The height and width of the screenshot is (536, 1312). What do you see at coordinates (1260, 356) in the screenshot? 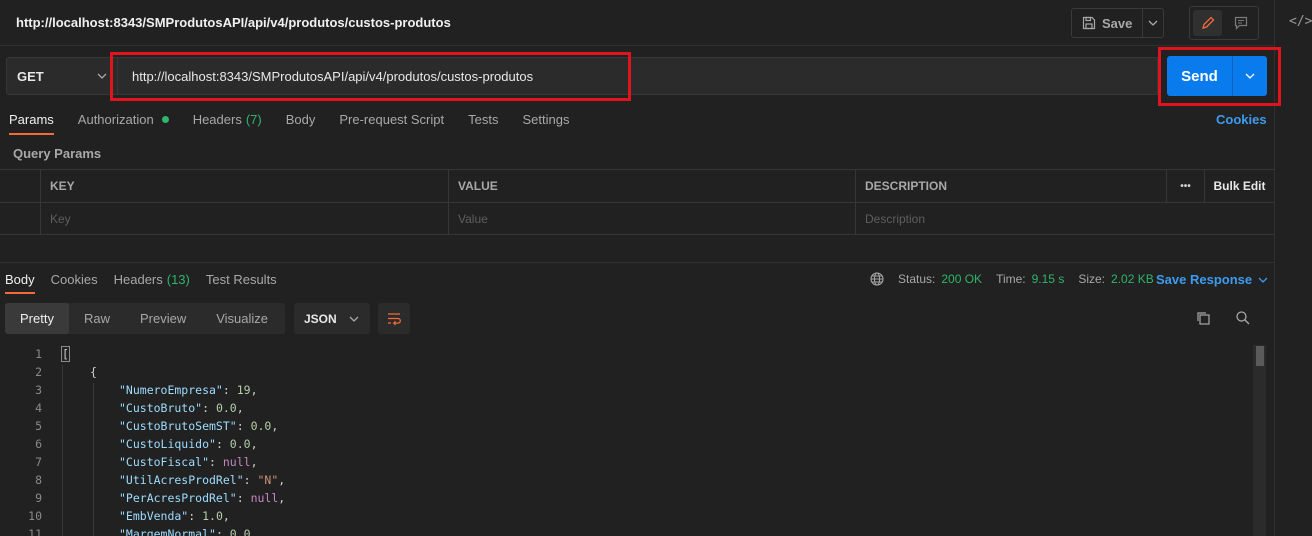
I see `scrollbar-thumb` at bounding box center [1260, 356].